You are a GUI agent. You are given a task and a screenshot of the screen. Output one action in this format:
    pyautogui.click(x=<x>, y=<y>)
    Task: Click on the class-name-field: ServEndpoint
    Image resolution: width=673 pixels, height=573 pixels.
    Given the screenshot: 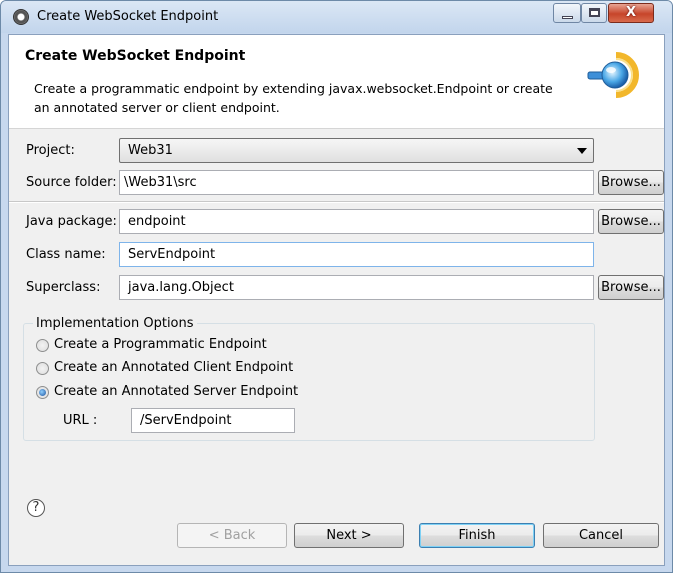 What is the action you would take?
    pyautogui.click(x=356, y=254)
    